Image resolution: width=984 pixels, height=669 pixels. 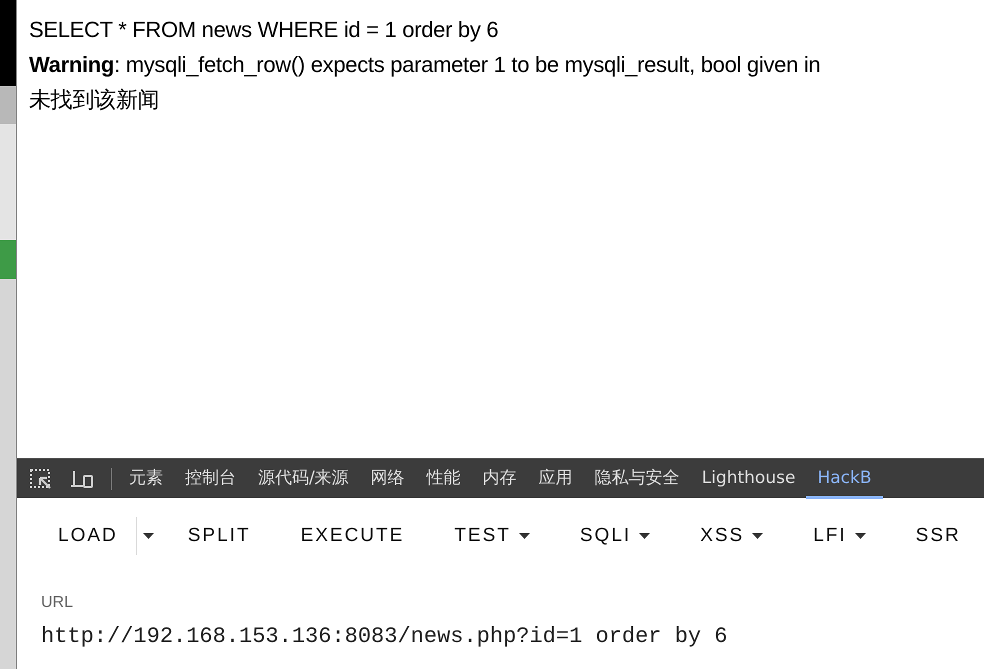 What do you see at coordinates (210, 478) in the screenshot?
I see `devtools-tab: 控制台` at bounding box center [210, 478].